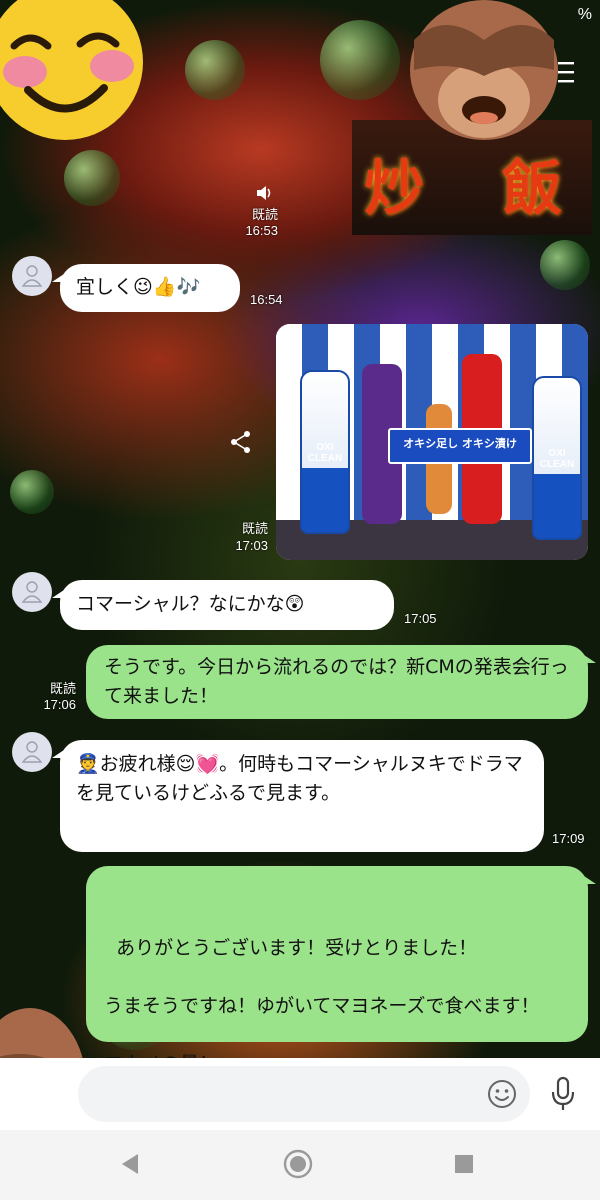 The height and width of the screenshot is (1200, 600). I want to click on chat-bubble-incoming: 宜しく😉👍🎶, so click(146, 288).